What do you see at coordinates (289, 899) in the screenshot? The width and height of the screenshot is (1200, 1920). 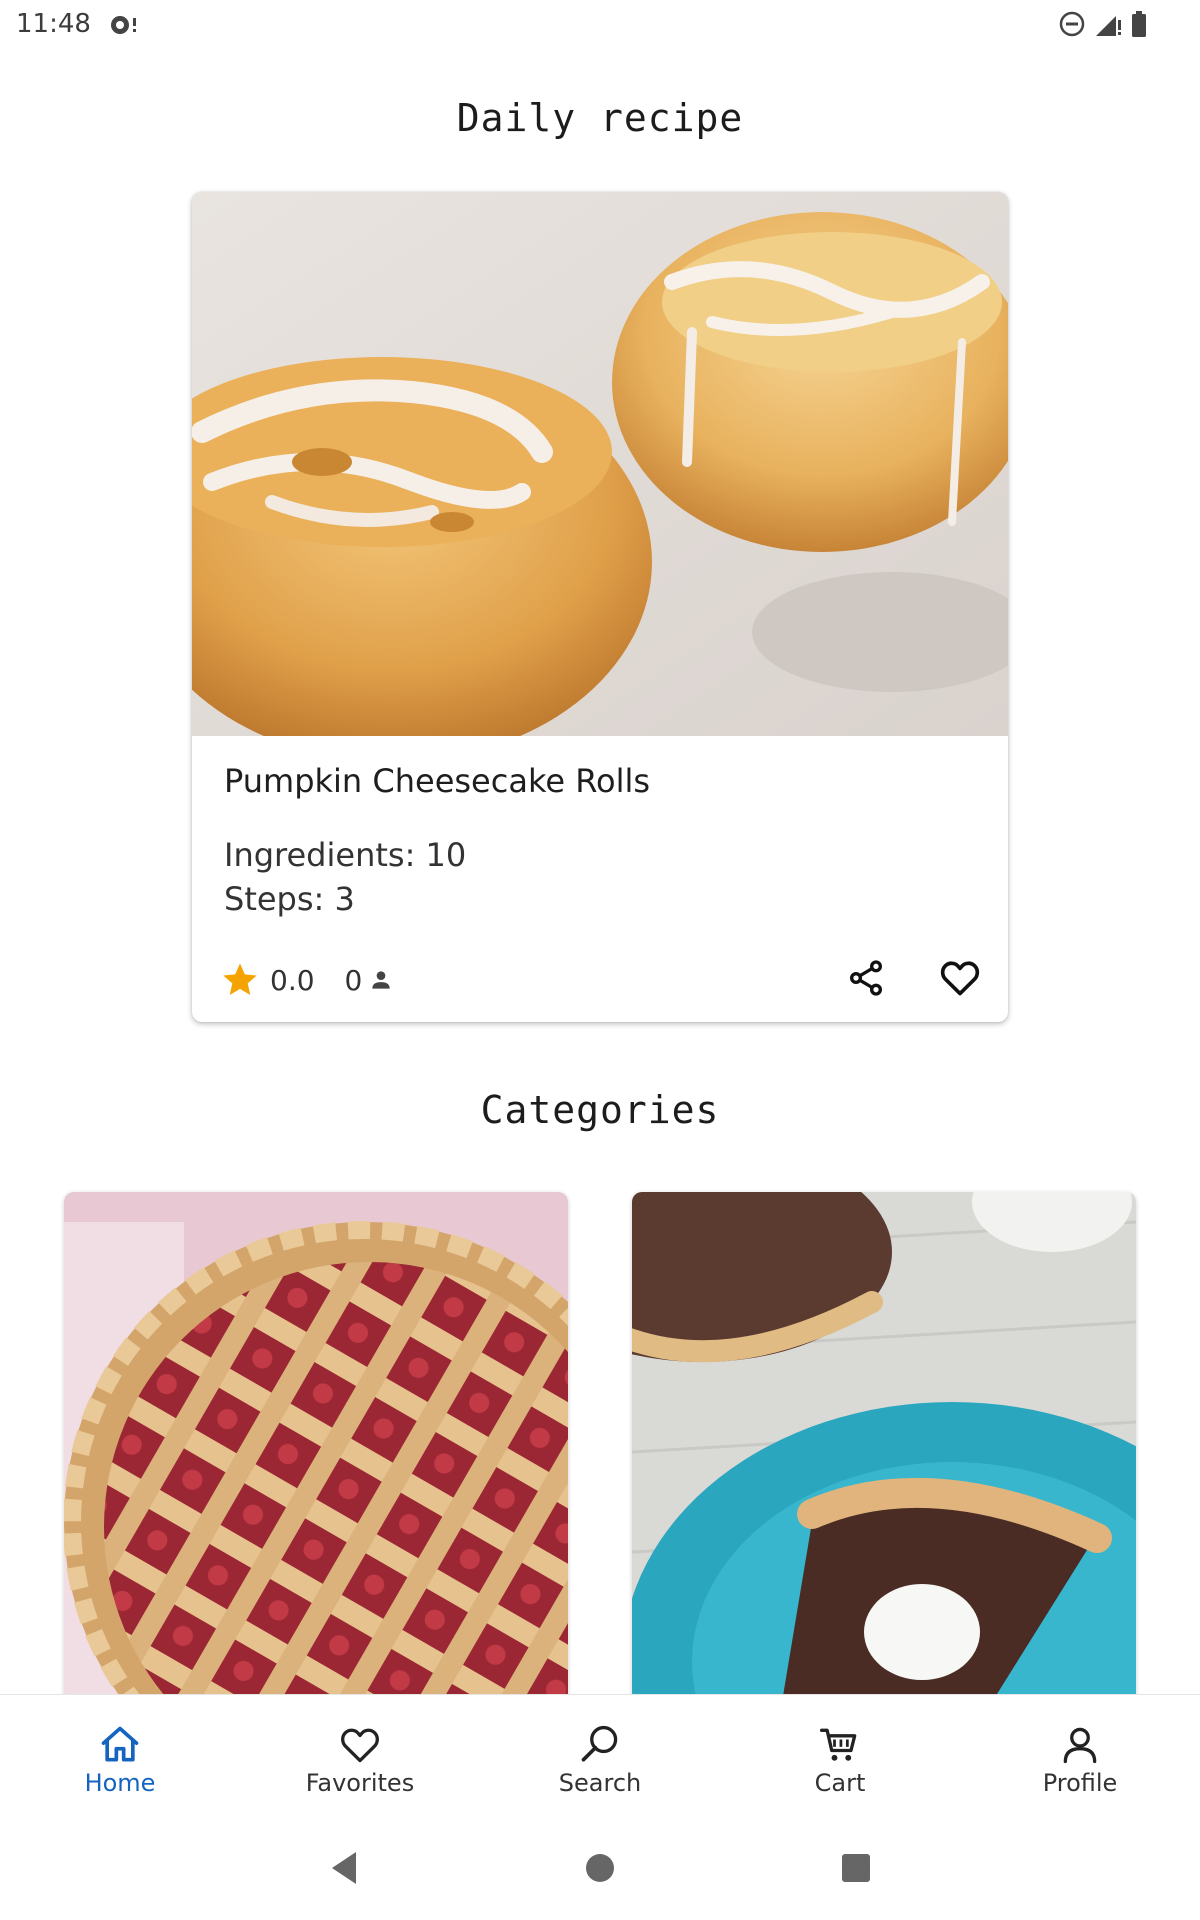 I see `recipe-steps-count: Steps: 3` at bounding box center [289, 899].